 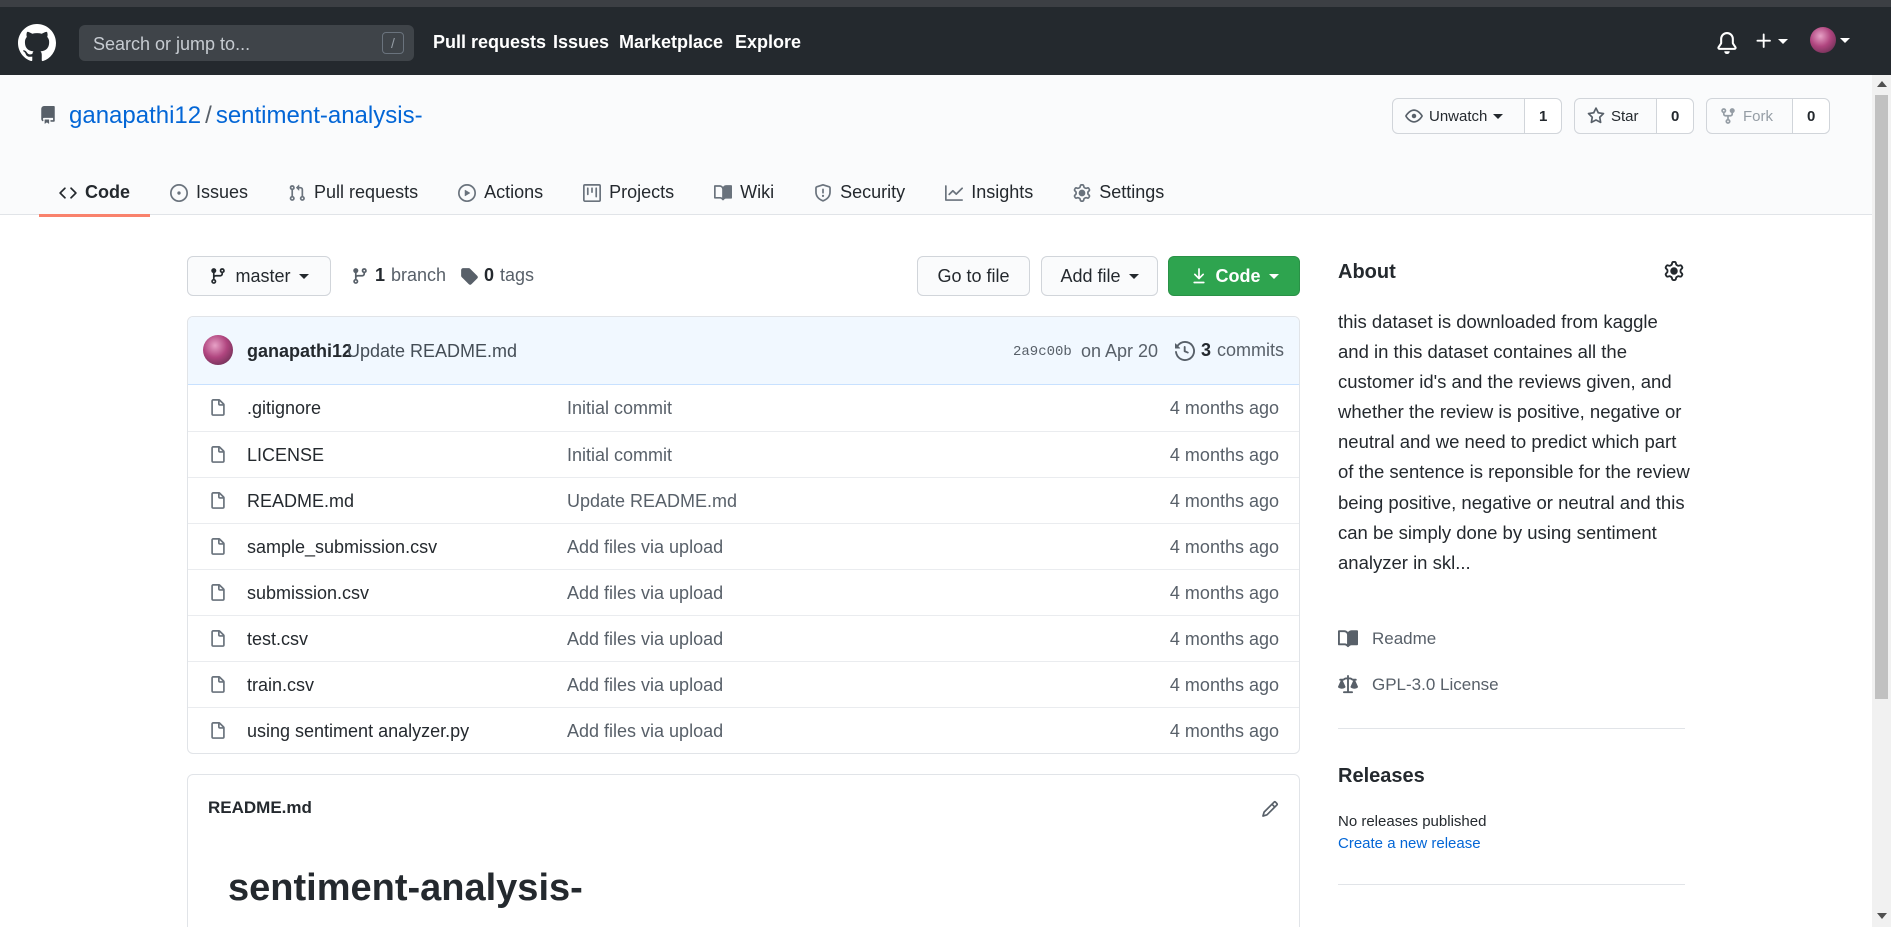 I want to click on file-name-link: test.csv, so click(x=277, y=639).